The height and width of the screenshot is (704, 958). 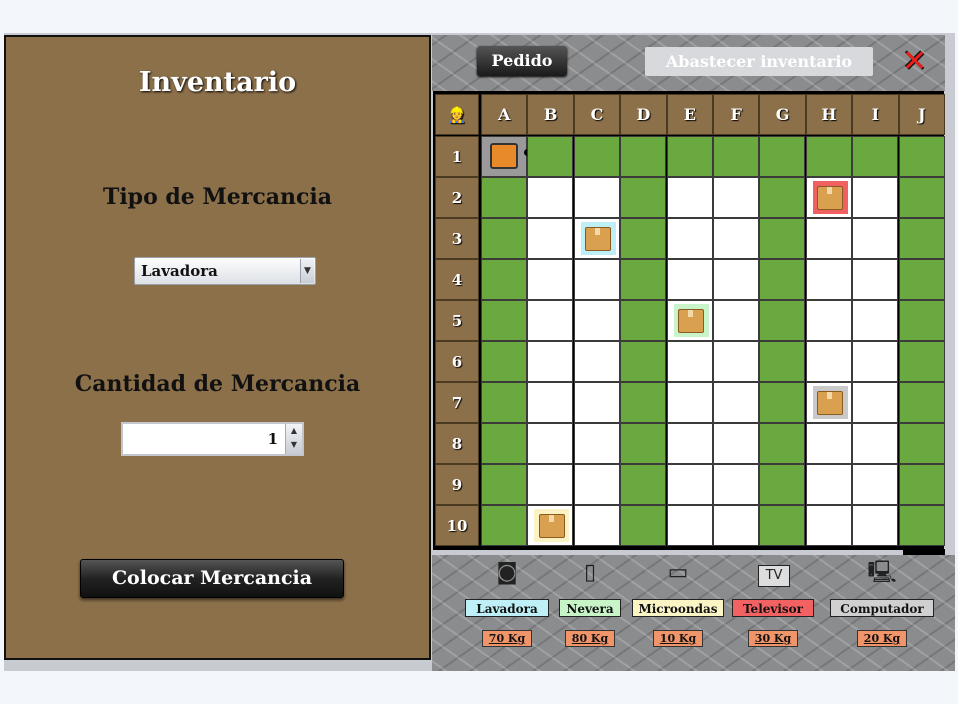 I want to click on grid-cell-d5, so click(x=643, y=320).